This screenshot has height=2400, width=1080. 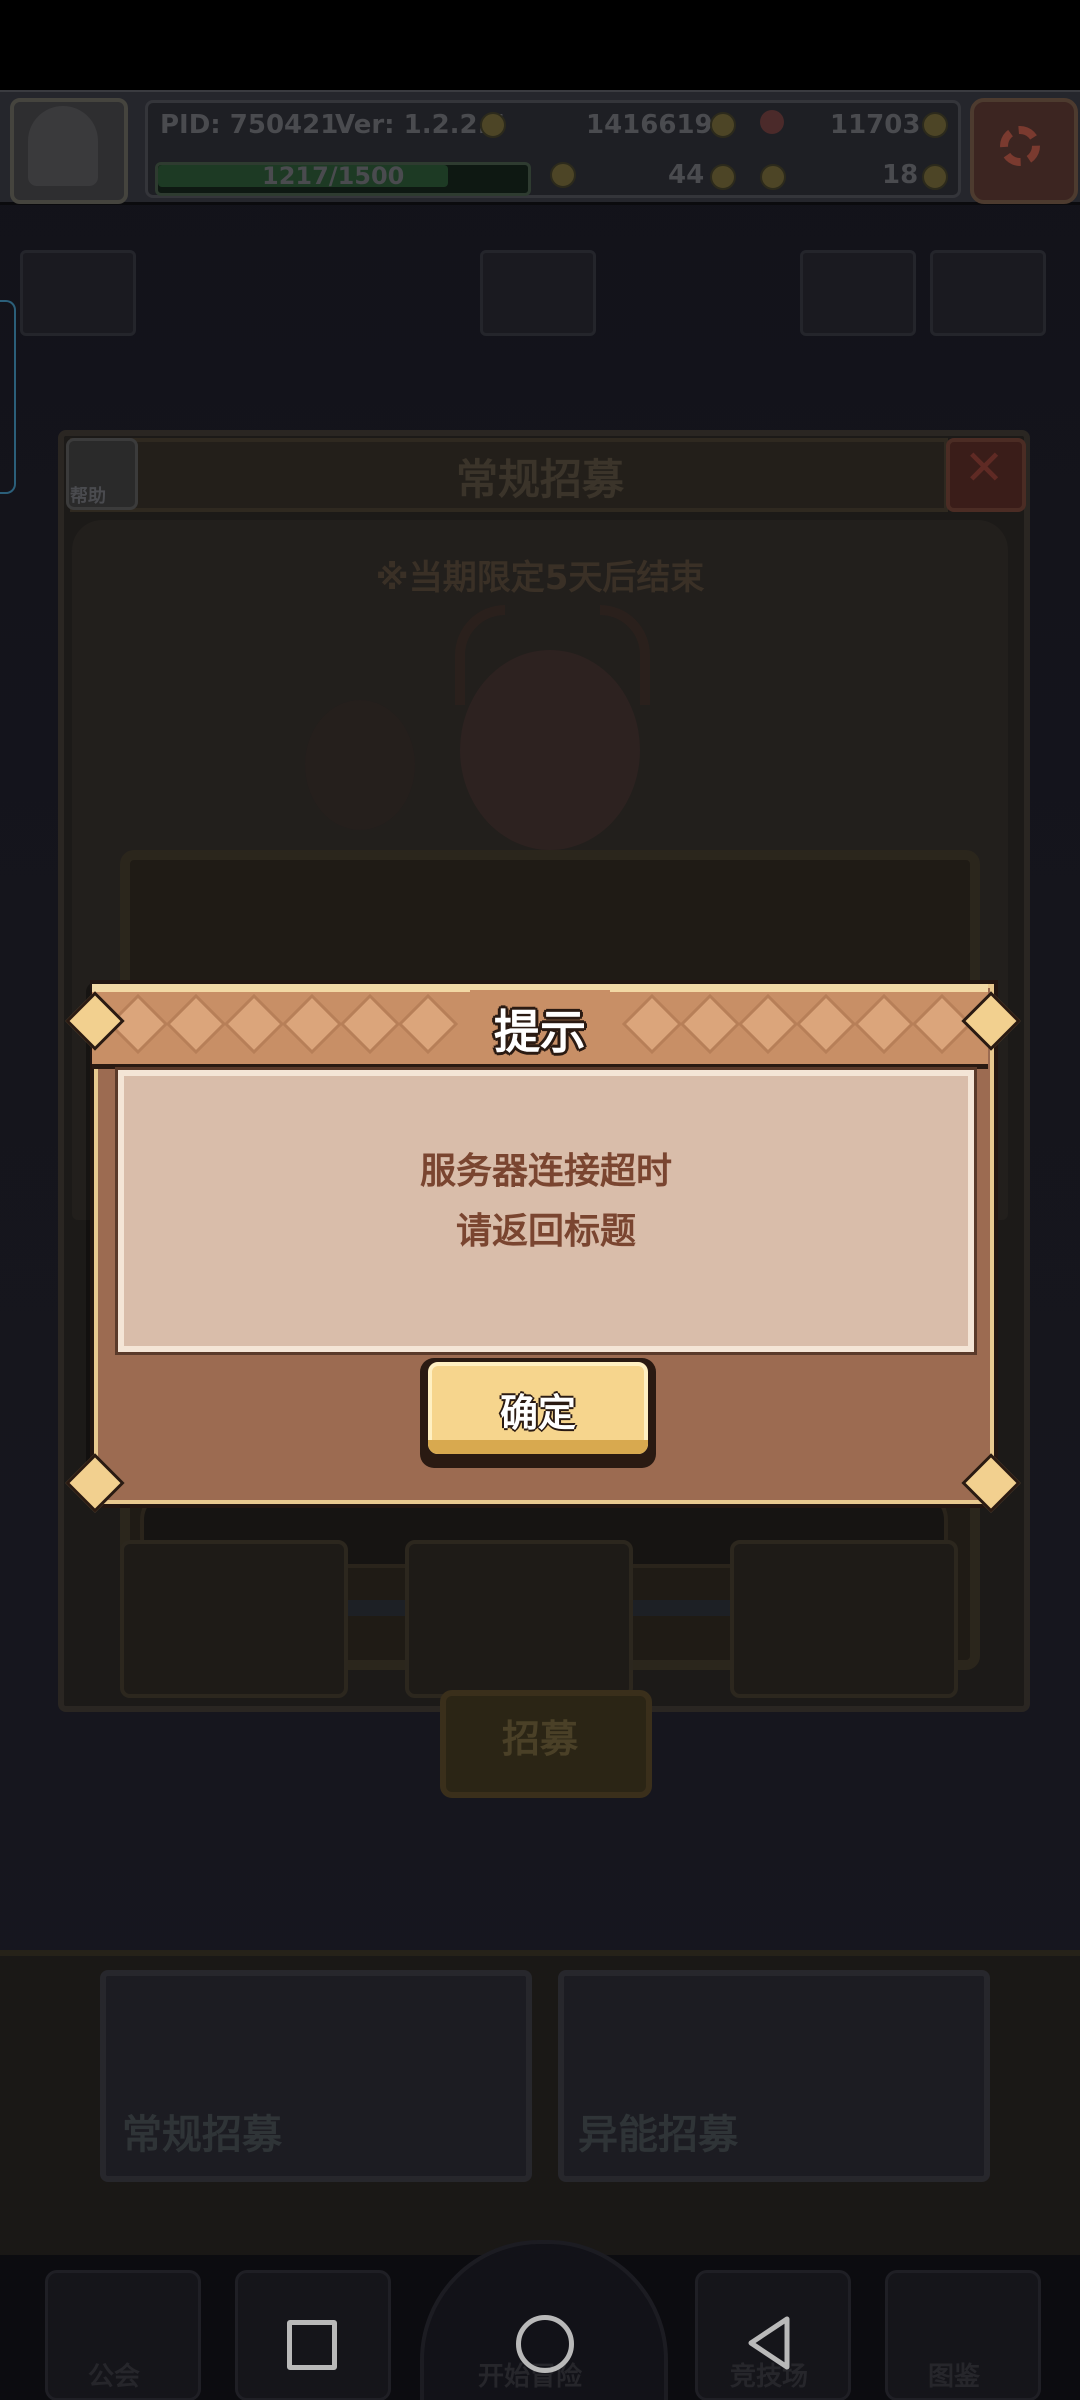 I want to click on home-button, so click(x=545, y=2344).